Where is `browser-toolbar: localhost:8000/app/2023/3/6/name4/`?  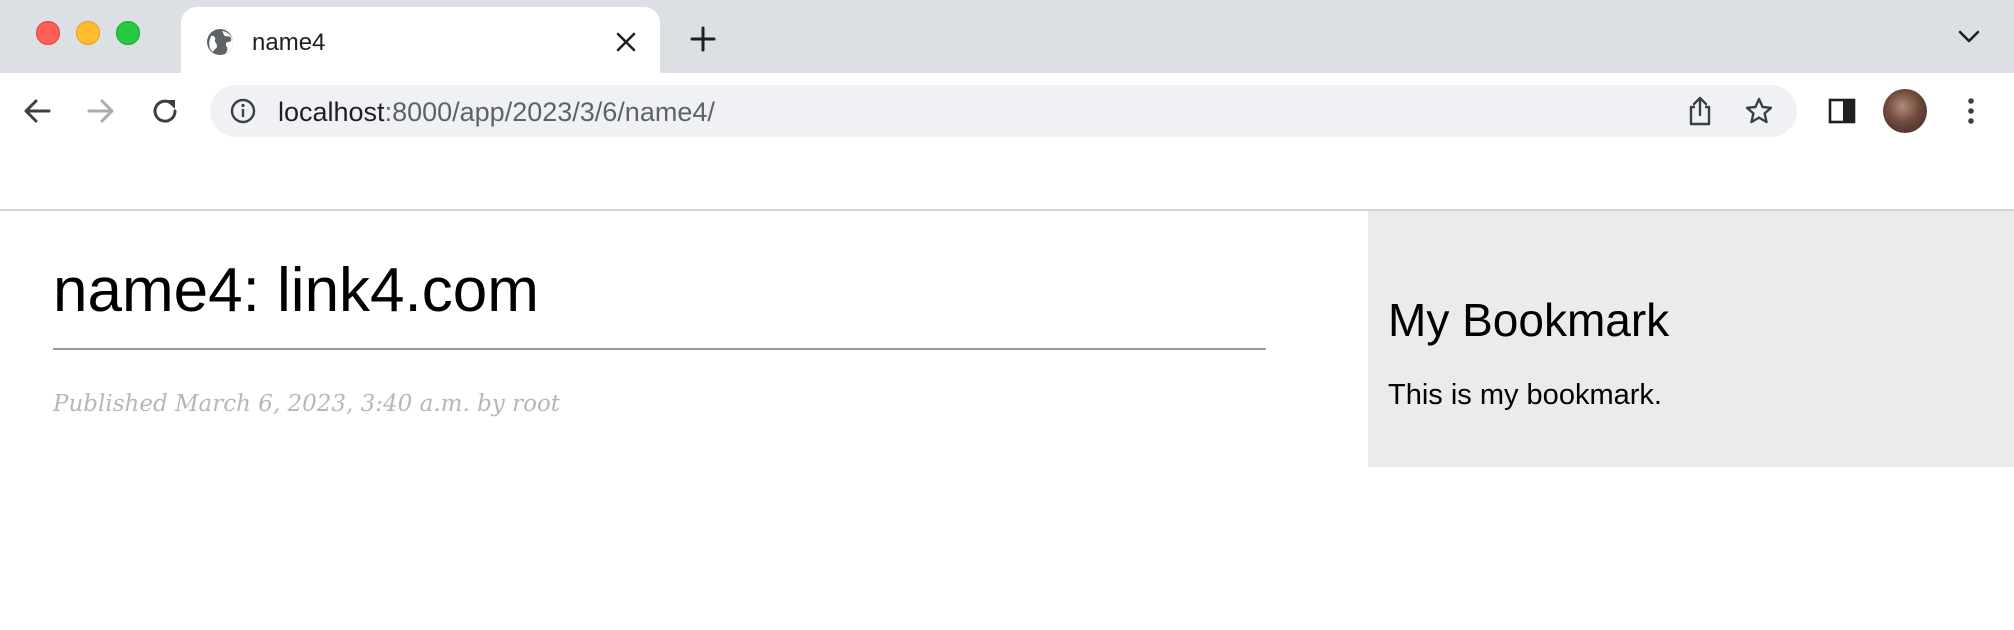 browser-toolbar: localhost:8000/app/2023/3/6/name4/ is located at coordinates (1007, 111).